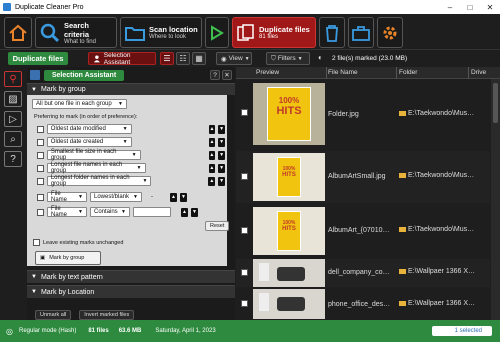 The height and width of the screenshot is (342, 500). What do you see at coordinates (13, 79) in the screenshot?
I see `assistant-rail-button: ⚲` at bounding box center [13, 79].